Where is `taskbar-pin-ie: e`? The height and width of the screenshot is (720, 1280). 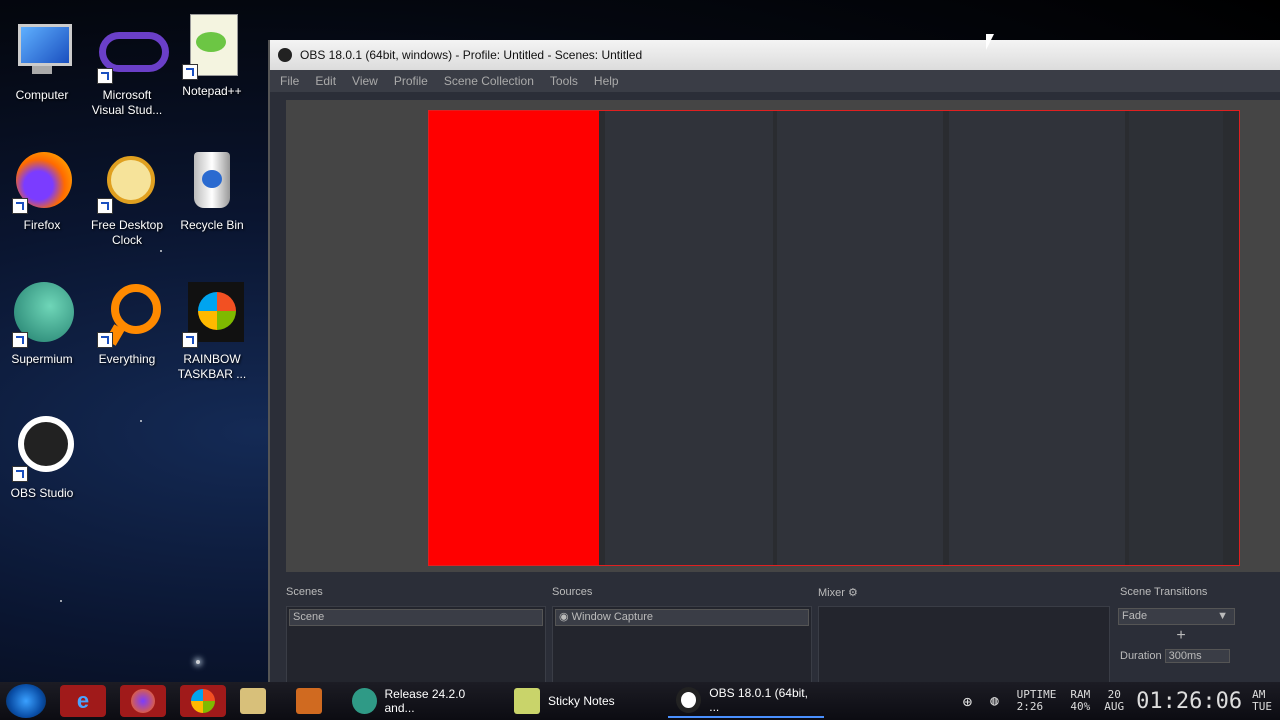
taskbar-pin-ie: e is located at coordinates (83, 701).